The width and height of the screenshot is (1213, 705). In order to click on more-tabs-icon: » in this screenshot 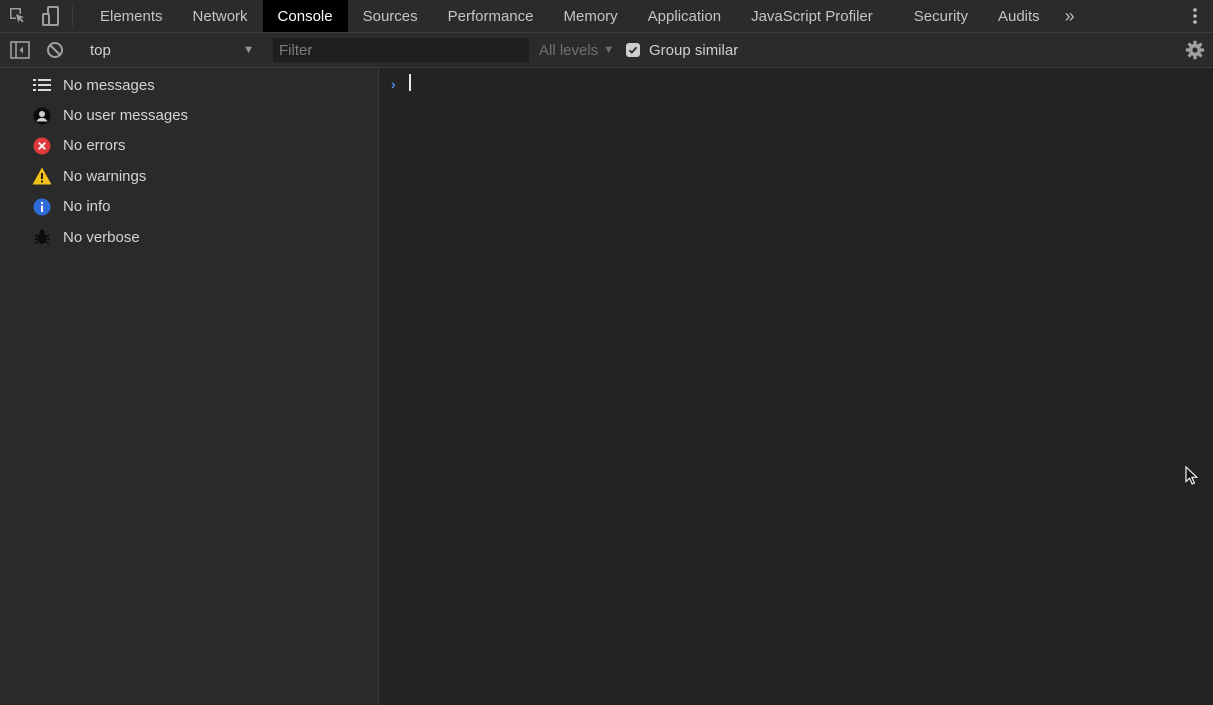, I will do `click(1070, 16)`.